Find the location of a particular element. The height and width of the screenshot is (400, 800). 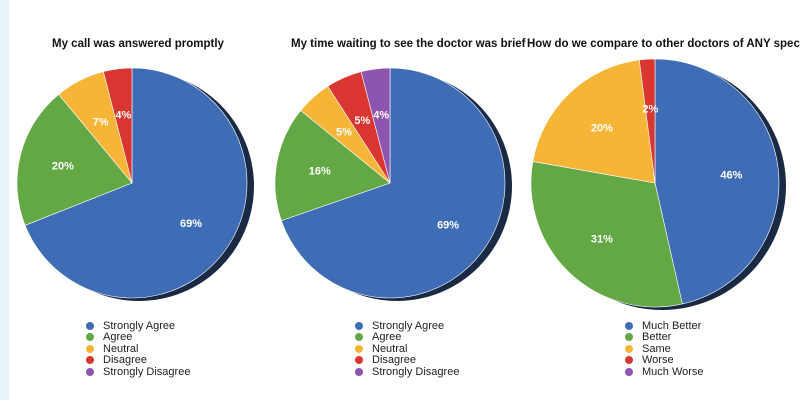

legend-label: Much Better is located at coordinates (672, 325).